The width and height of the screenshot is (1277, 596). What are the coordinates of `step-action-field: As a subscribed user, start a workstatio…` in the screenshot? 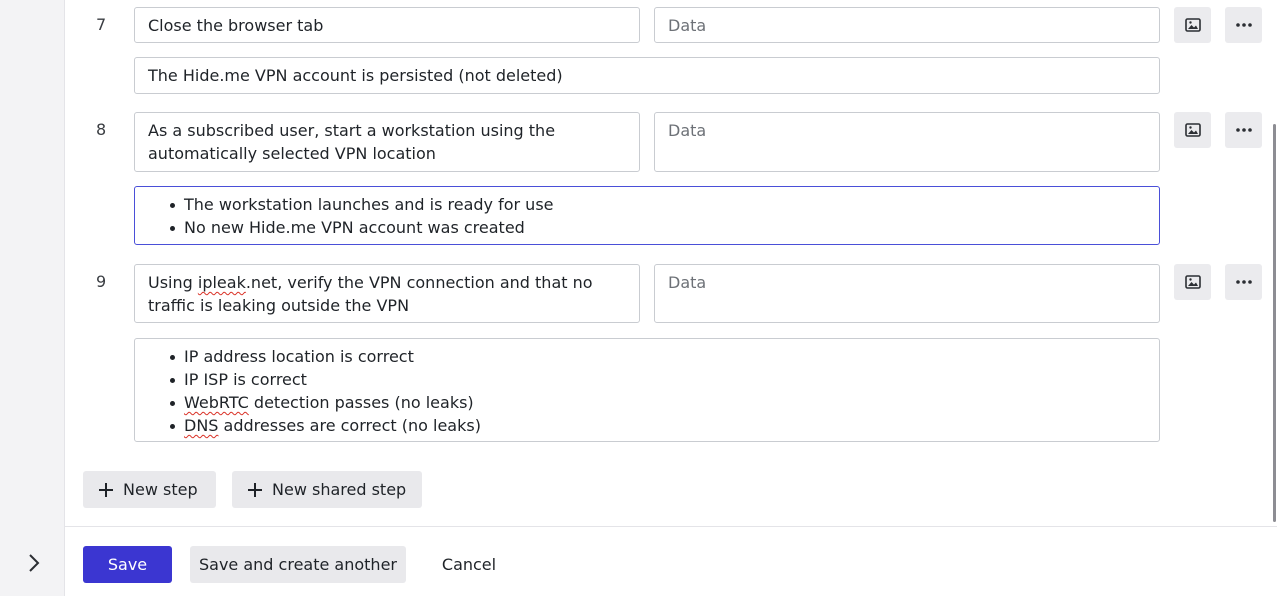 It's located at (387, 142).